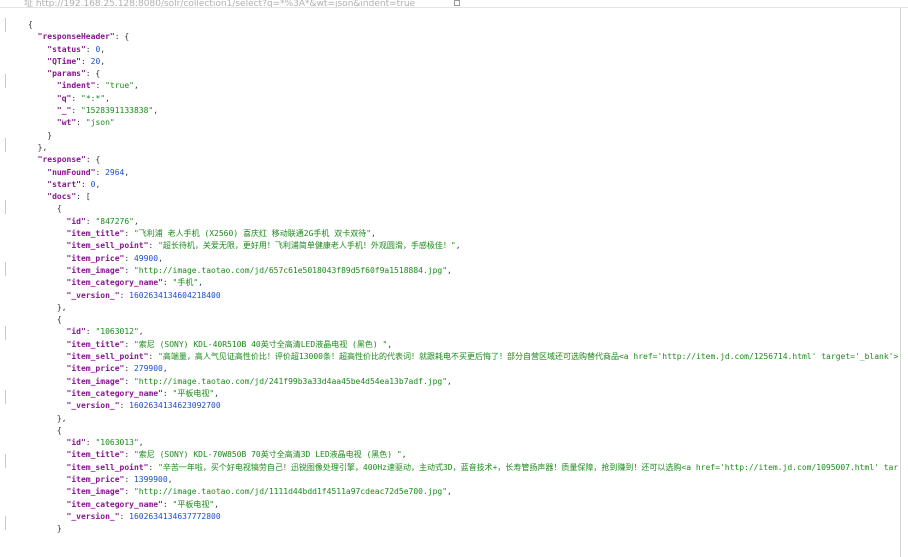  Describe the element at coordinates (76, 332) in the screenshot. I see `json-key: "id"` at that location.